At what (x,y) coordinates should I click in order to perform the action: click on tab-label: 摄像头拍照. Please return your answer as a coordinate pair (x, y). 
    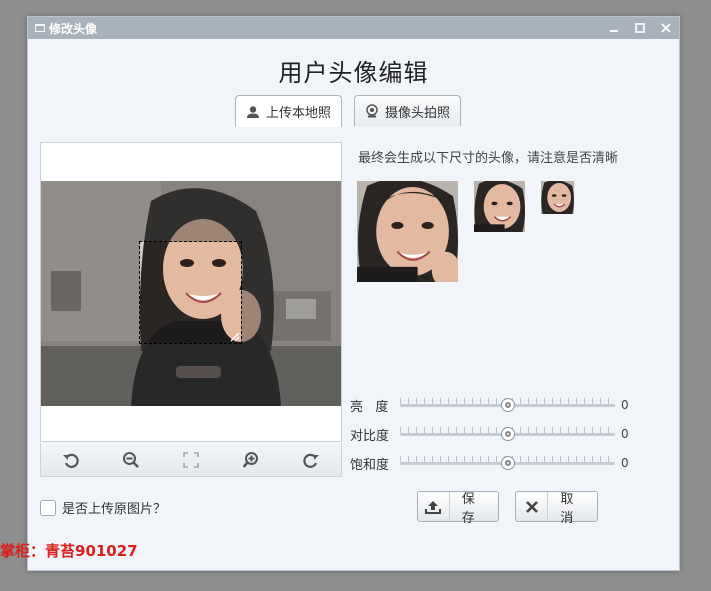
    Looking at the image, I should click on (418, 113).